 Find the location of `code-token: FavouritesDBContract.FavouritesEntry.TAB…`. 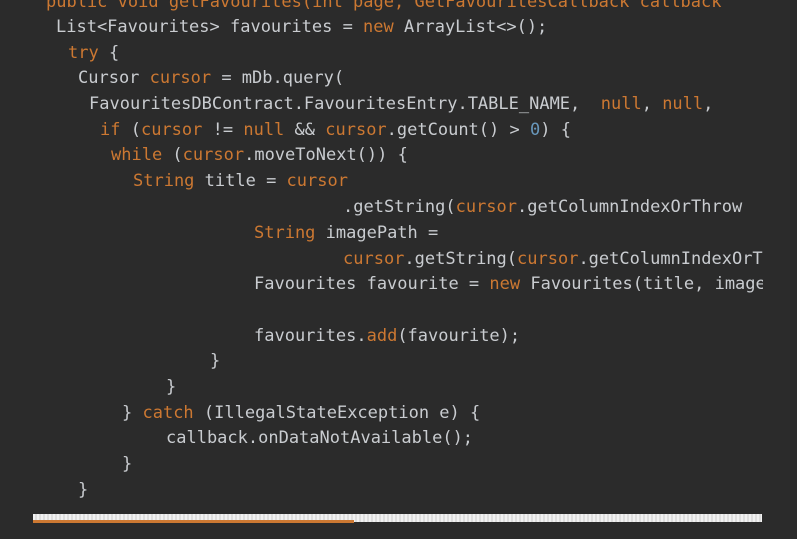

code-token: FavouritesDBContract.FavouritesEntry.TAB… is located at coordinates (345, 104).